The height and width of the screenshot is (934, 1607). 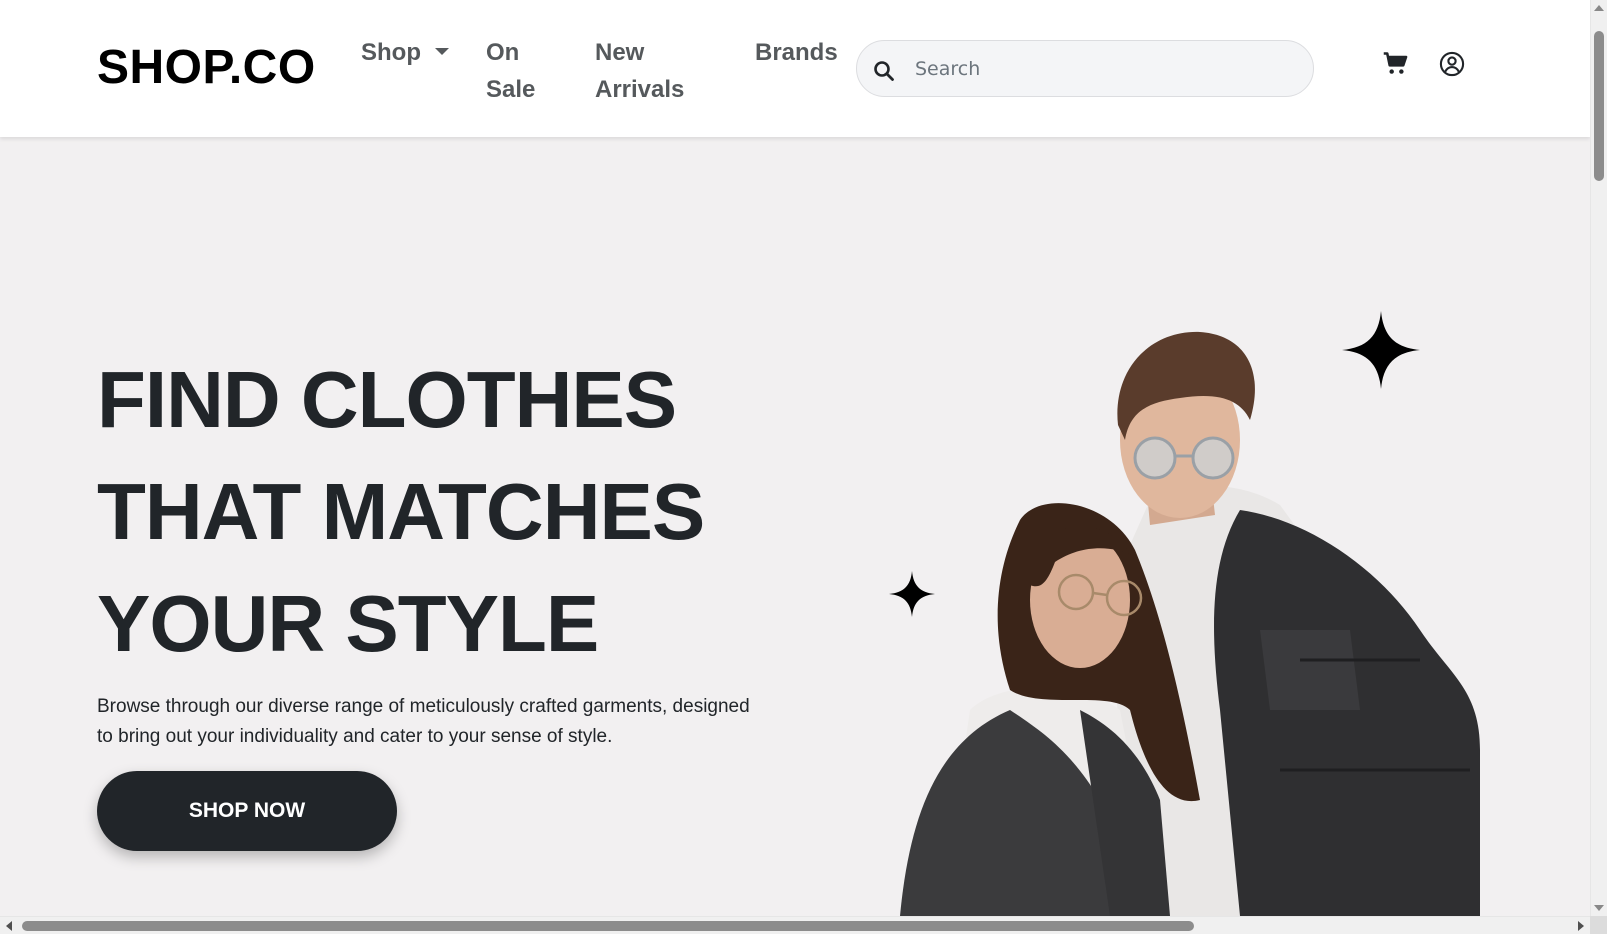 I want to click on site-logo: SHOP.CO, so click(x=206, y=67).